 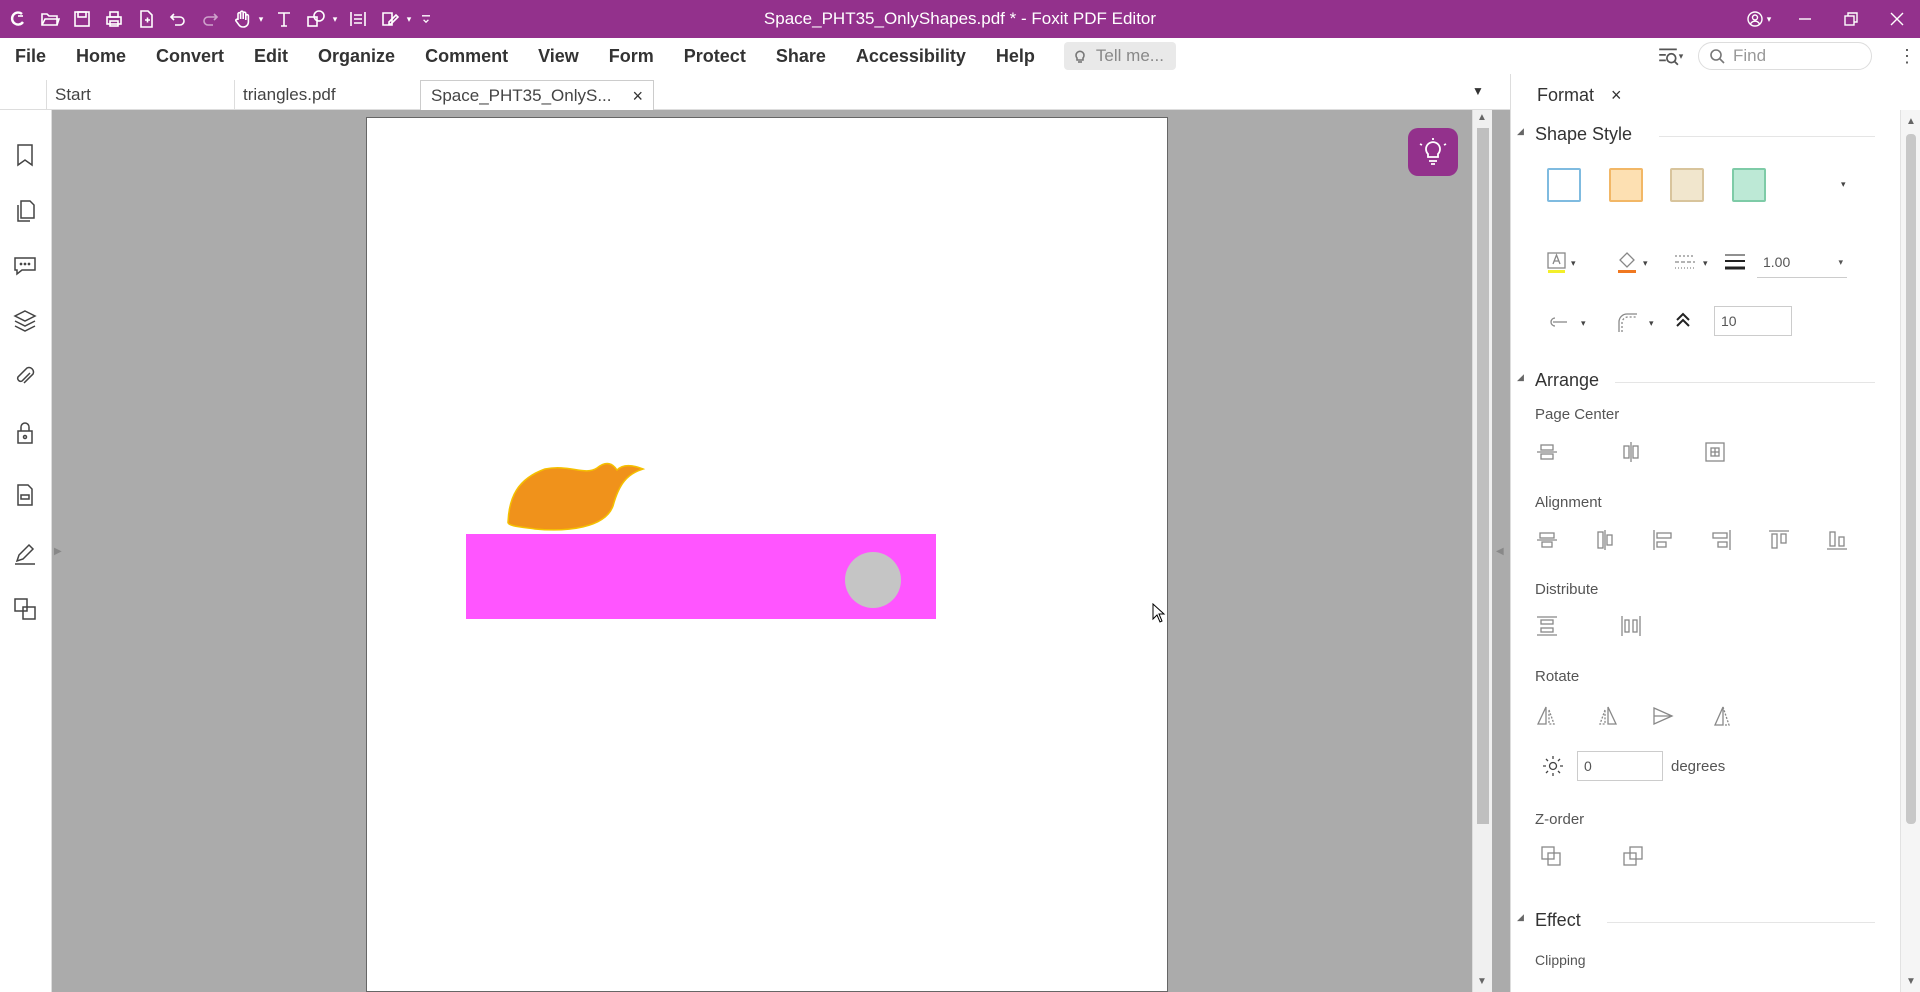 I want to click on scroll-down-icon: ▼, so click(x=1482, y=981).